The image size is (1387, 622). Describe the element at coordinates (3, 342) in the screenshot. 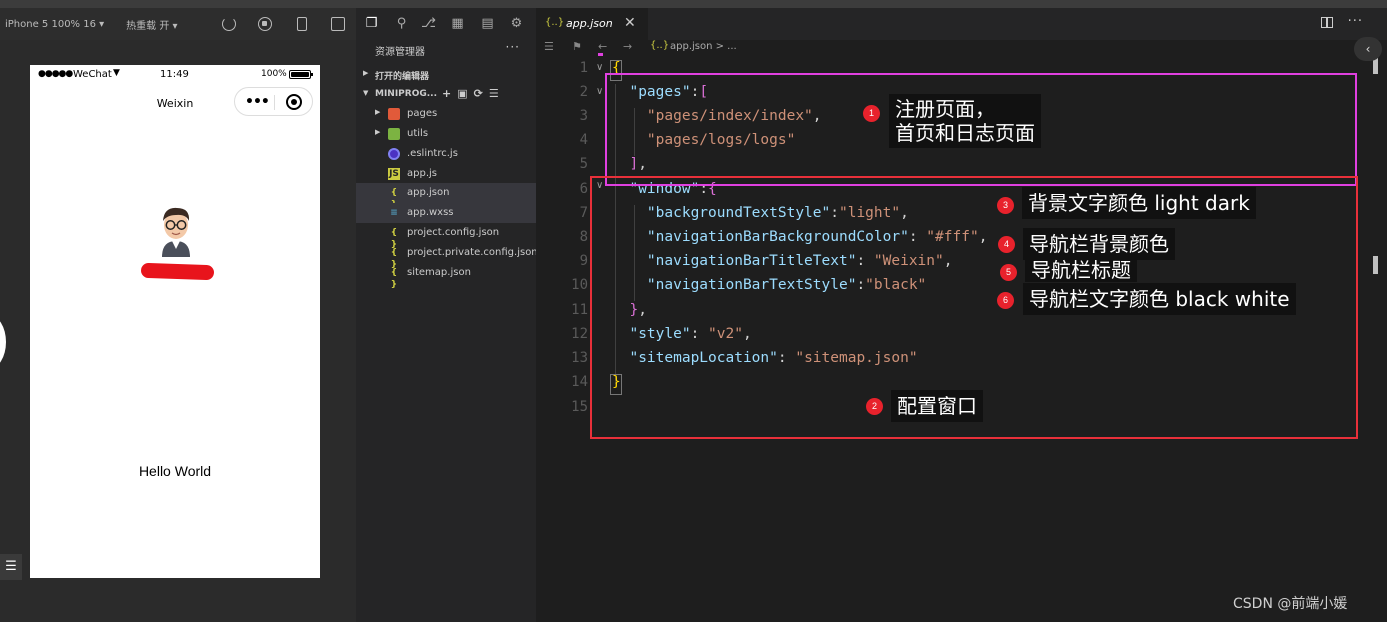

I see `floating-circle` at that location.